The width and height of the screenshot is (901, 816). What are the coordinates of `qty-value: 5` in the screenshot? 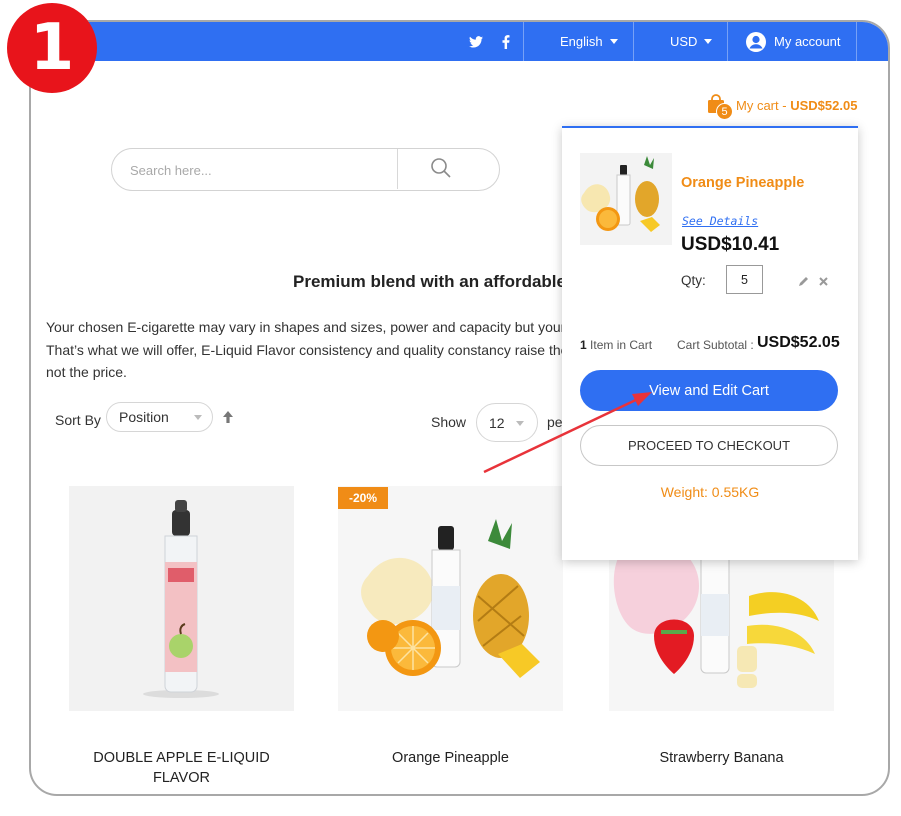 It's located at (744, 279).